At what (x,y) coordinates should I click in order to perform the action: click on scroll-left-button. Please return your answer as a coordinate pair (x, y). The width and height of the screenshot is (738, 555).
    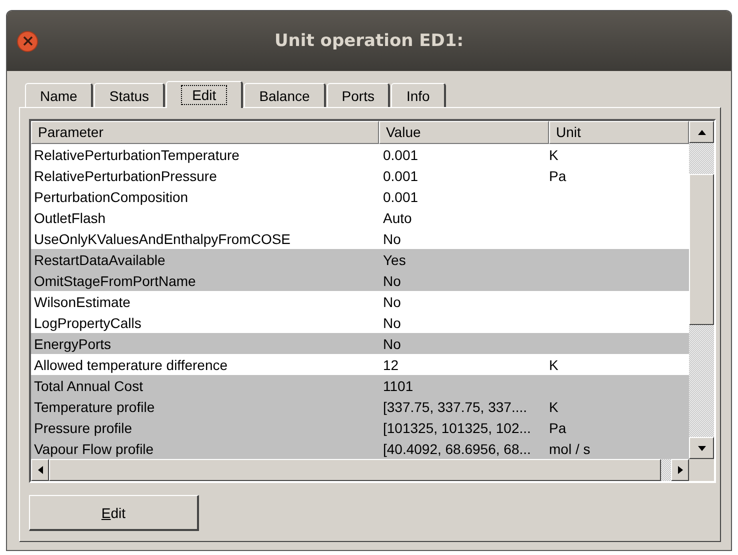
    Looking at the image, I should click on (40, 470).